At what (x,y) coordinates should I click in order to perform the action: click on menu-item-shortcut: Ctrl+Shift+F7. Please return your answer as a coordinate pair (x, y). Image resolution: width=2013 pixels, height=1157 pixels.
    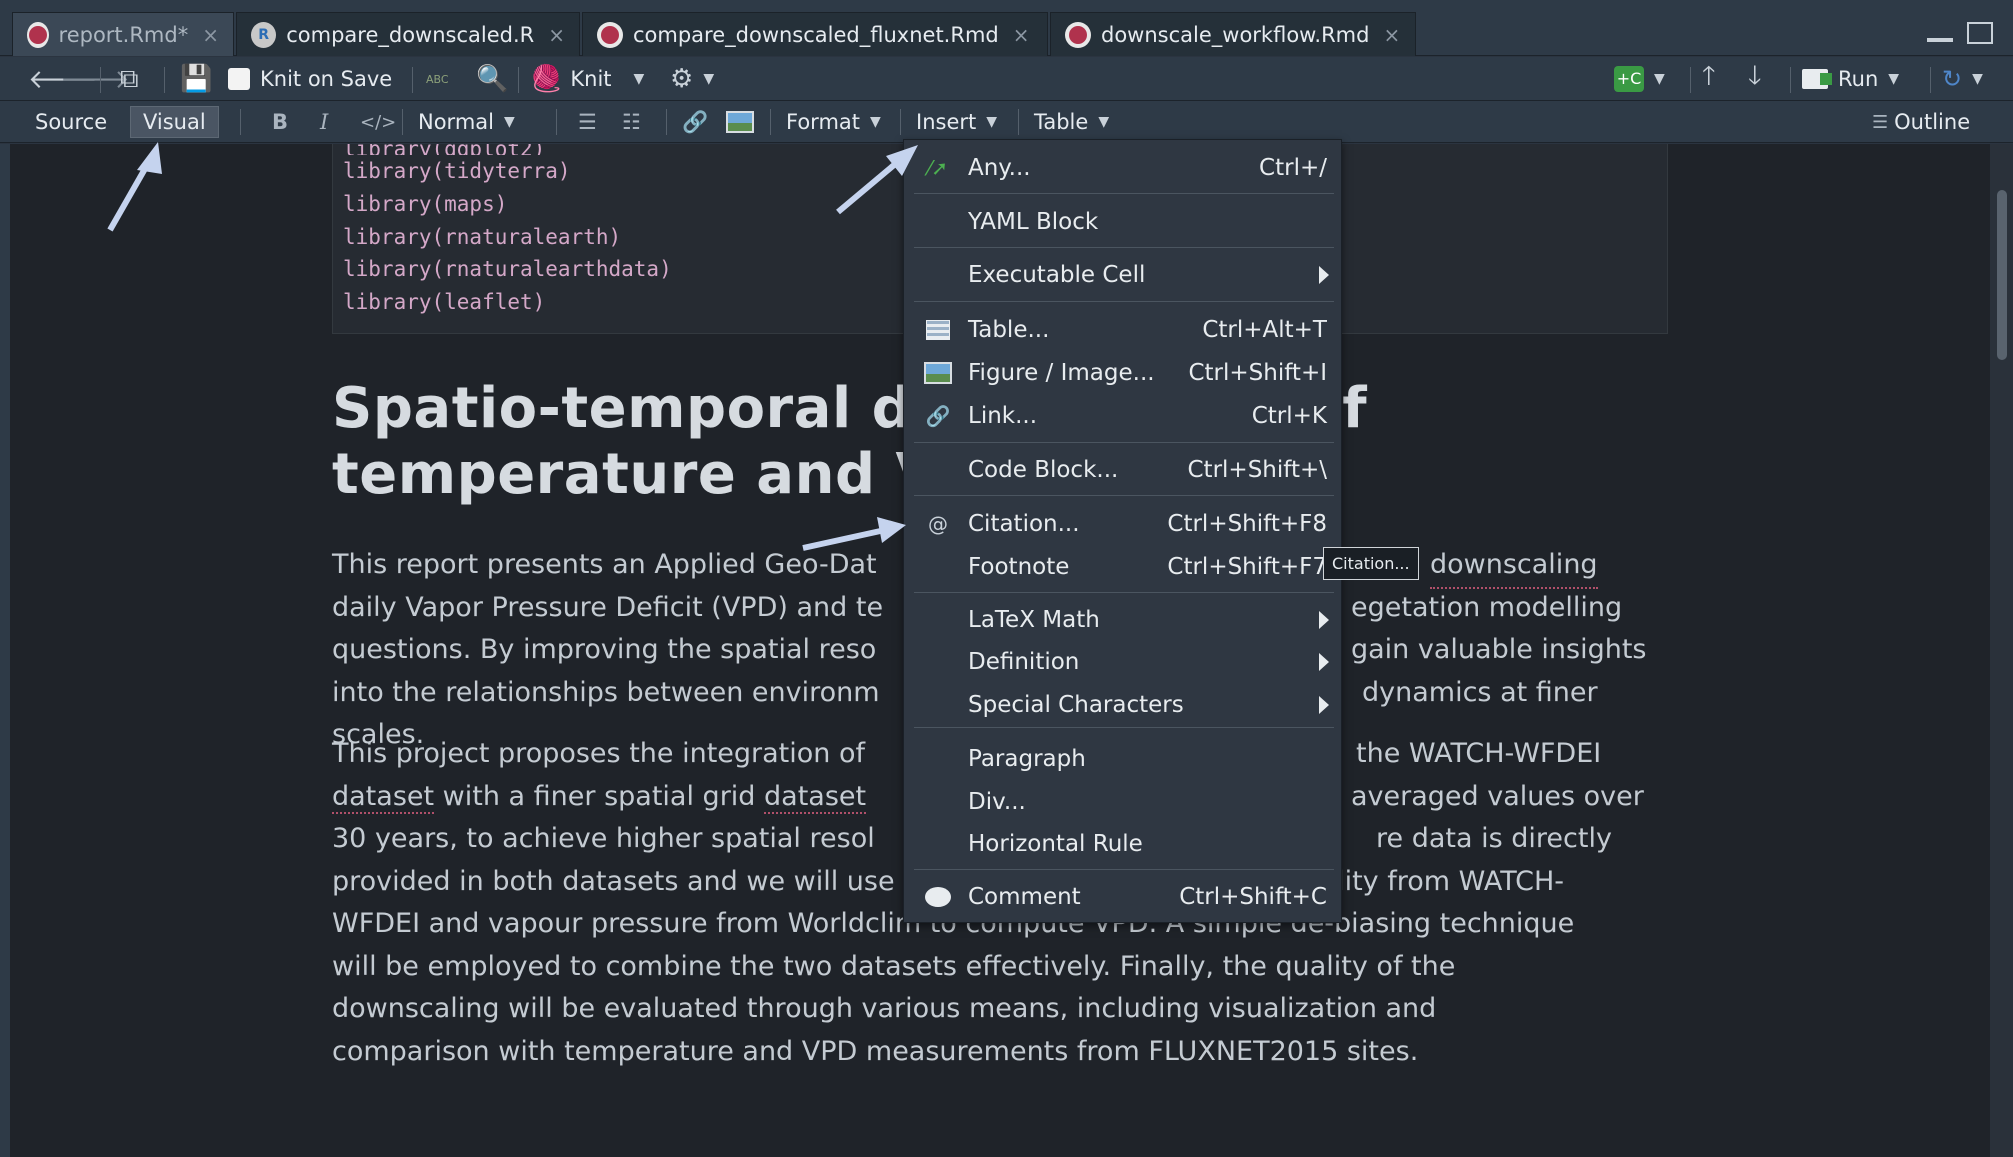
    Looking at the image, I should click on (1247, 567).